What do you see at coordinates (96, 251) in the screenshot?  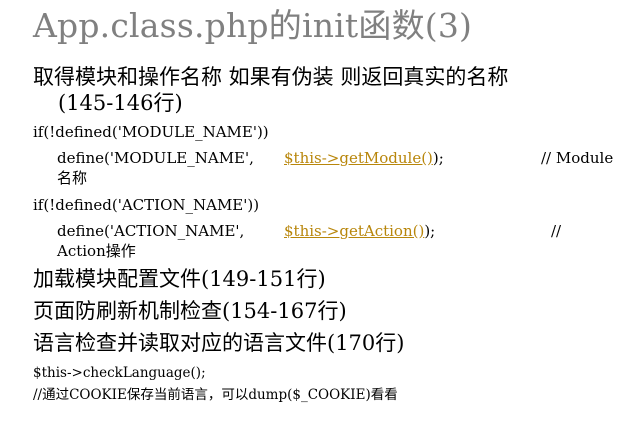 I see `action-comment-part-2: Action操作` at bounding box center [96, 251].